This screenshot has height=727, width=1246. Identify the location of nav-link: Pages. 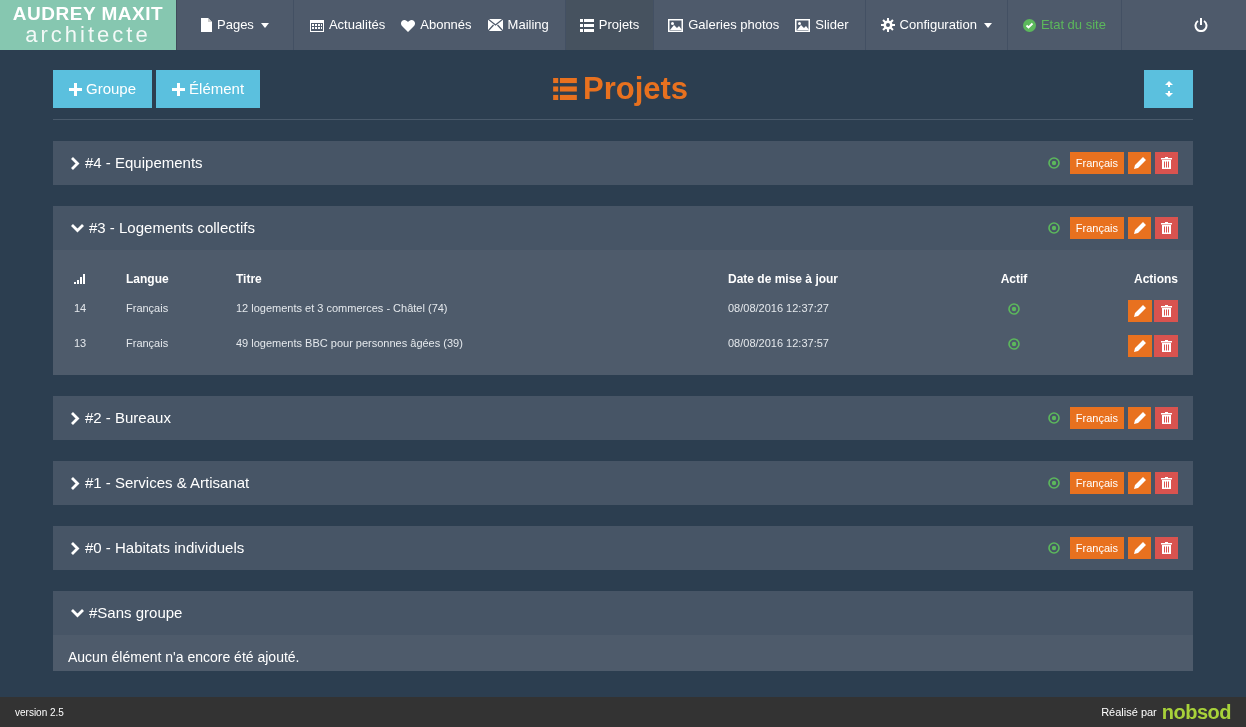
(235, 25).